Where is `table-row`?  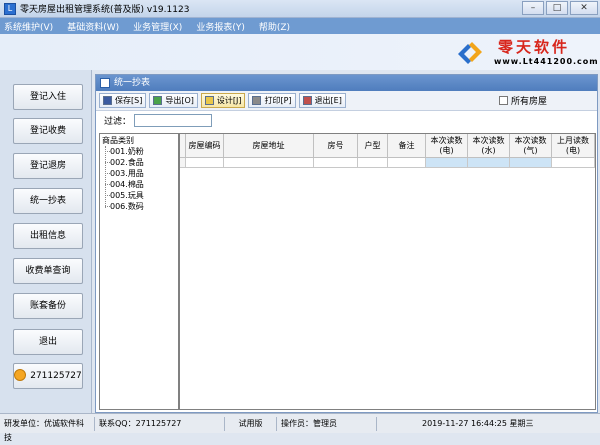 table-row is located at coordinates (387, 163).